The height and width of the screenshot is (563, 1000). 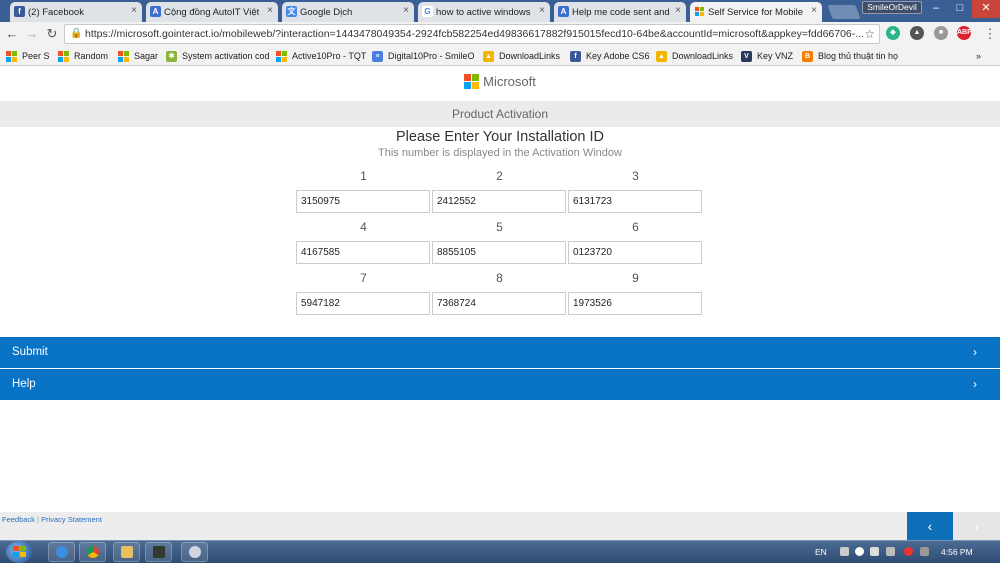 I want to click on bookmark-item: f Key Adobe CS6, so click(x=611, y=56).